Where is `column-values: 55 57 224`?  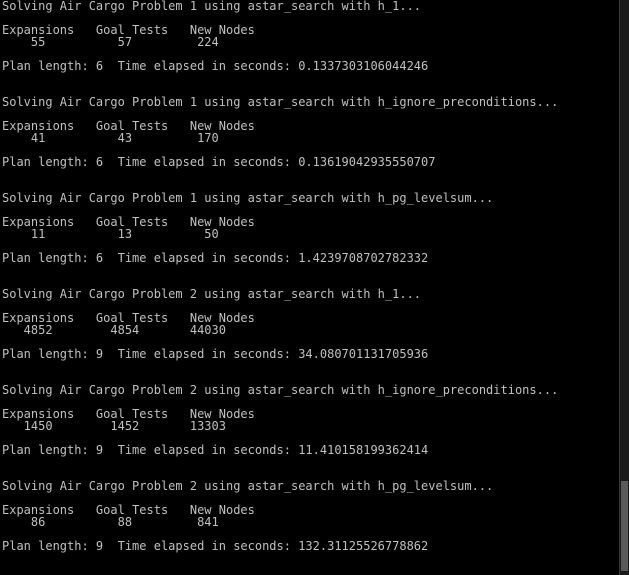 column-values: 55 57 224 is located at coordinates (110, 42).